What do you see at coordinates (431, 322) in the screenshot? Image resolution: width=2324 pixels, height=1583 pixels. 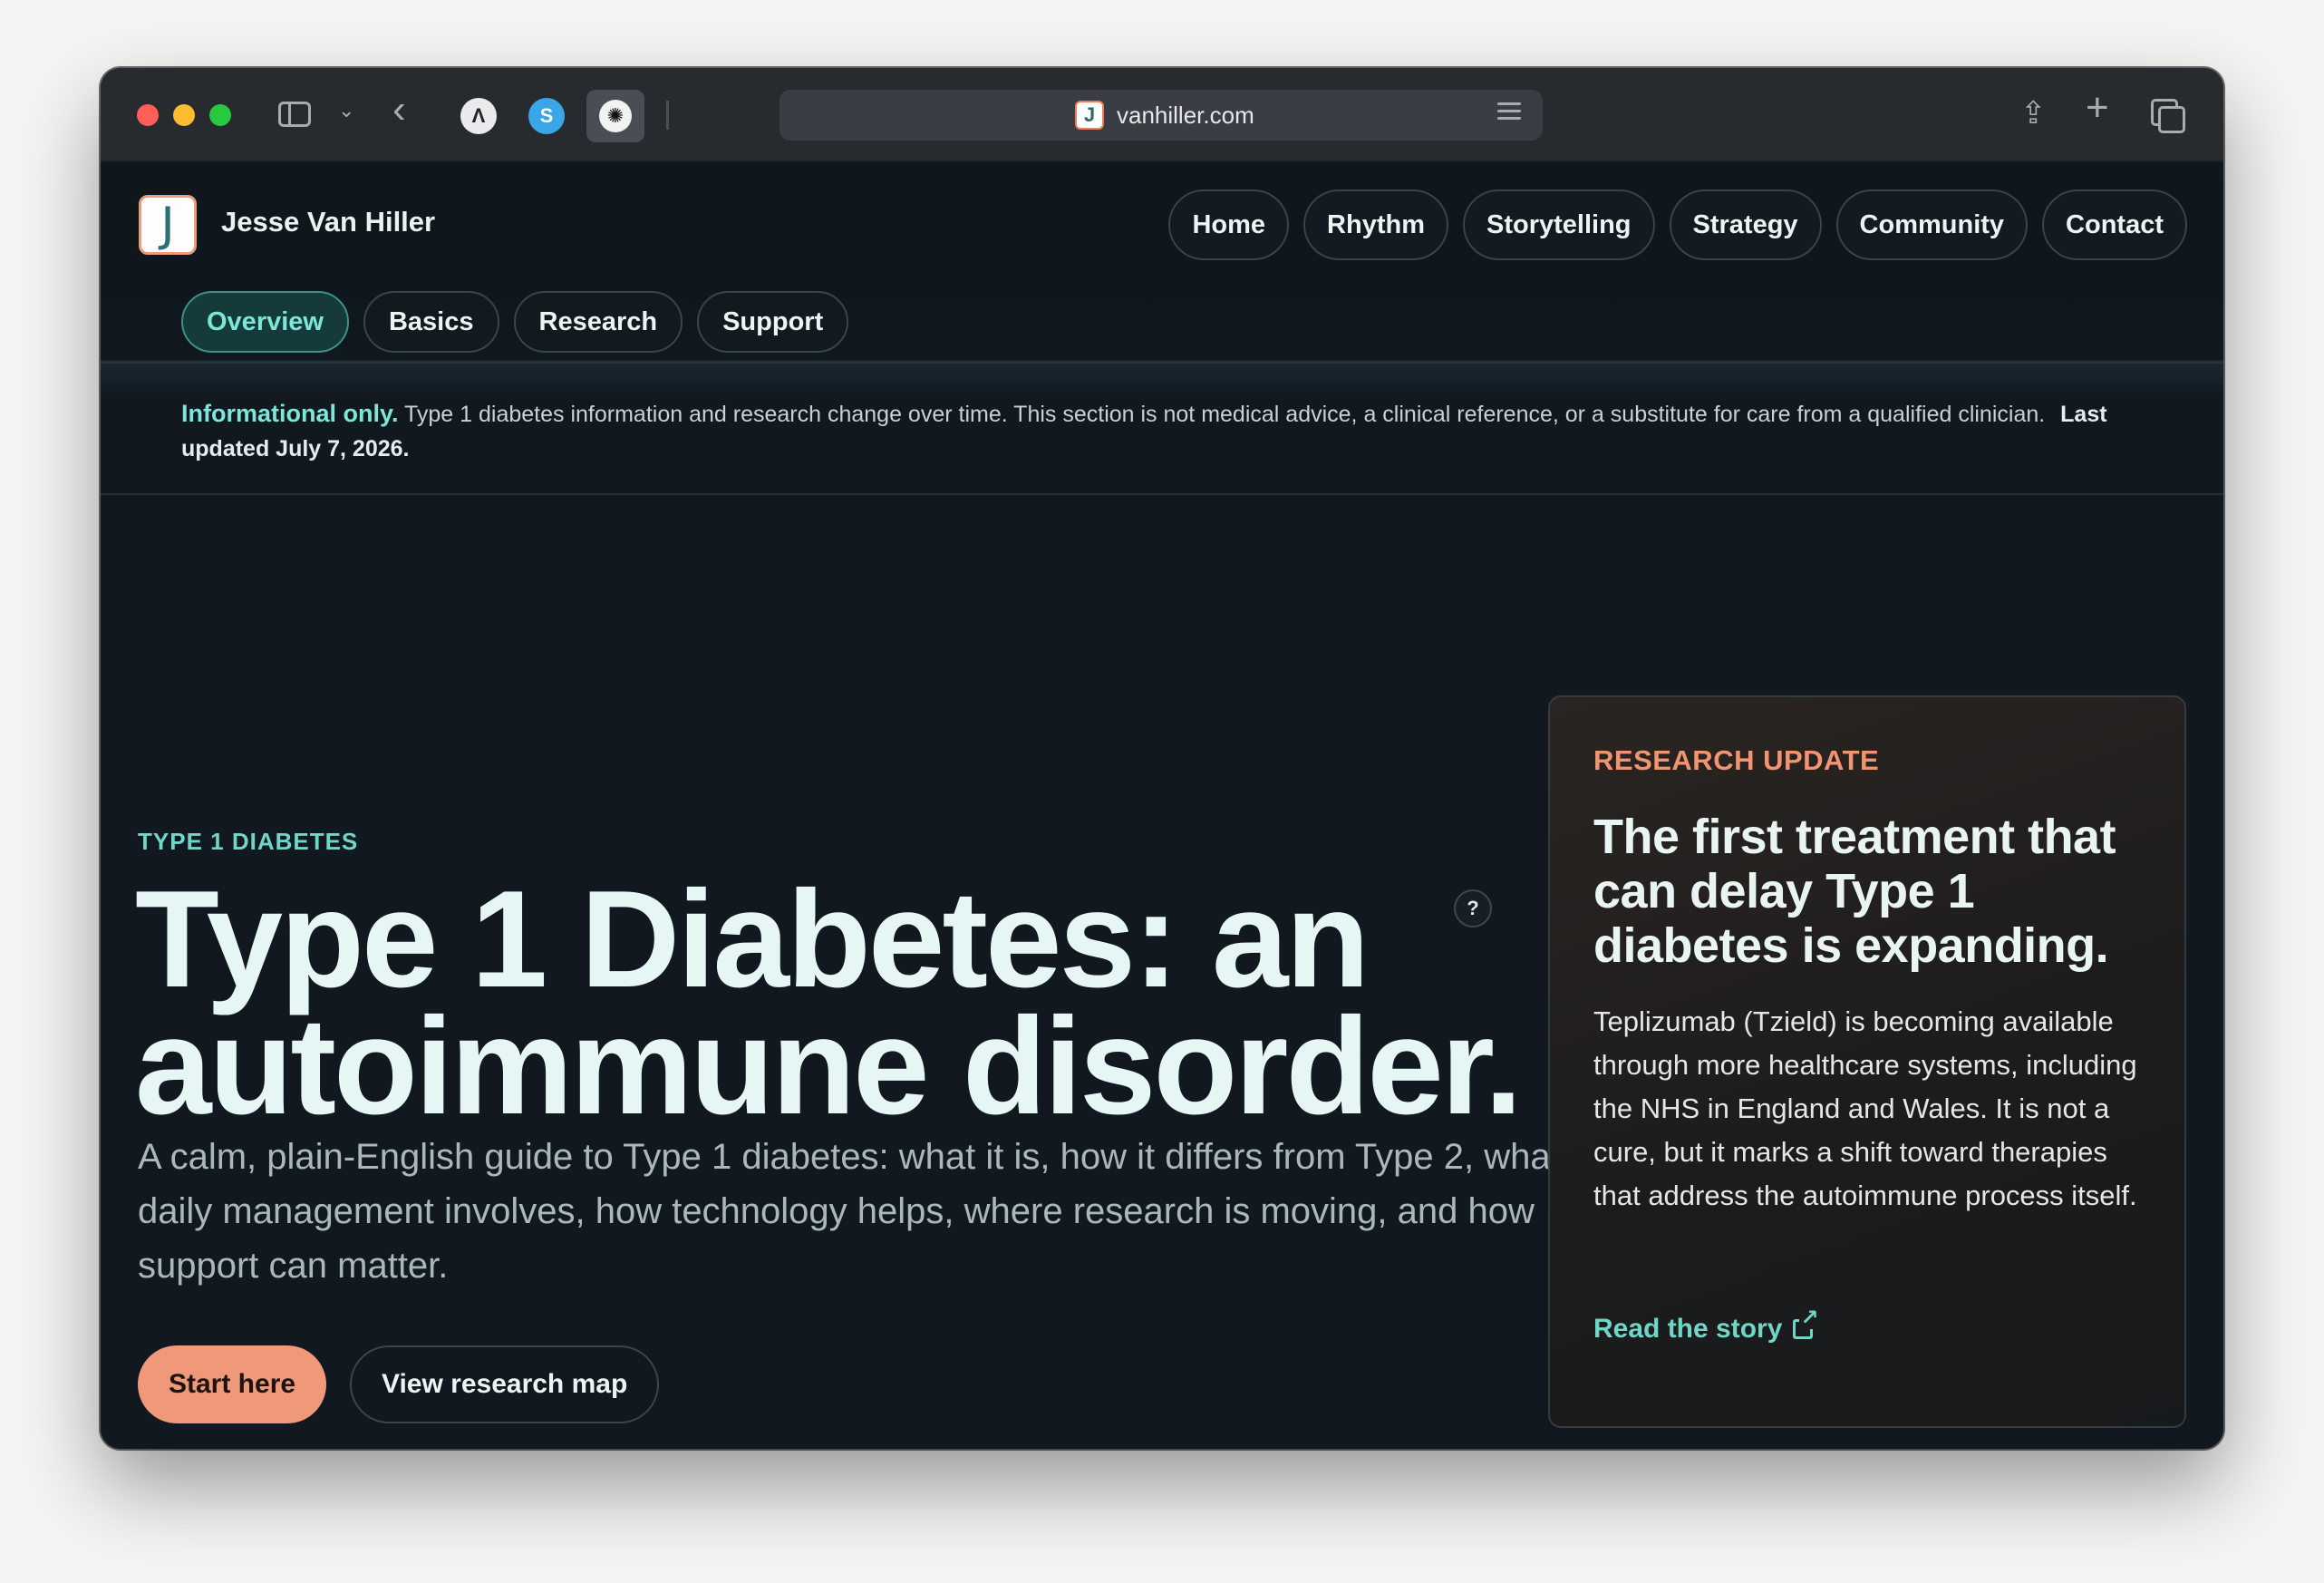 I see `tab-basics: Basics` at bounding box center [431, 322].